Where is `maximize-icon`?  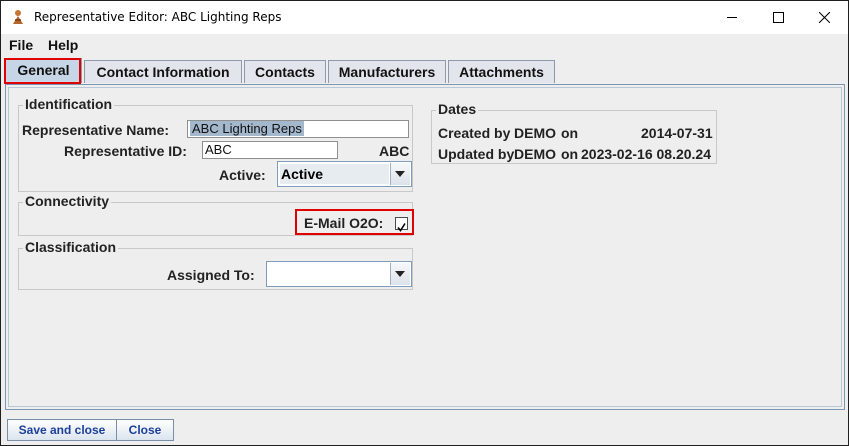
maximize-icon is located at coordinates (778, 17).